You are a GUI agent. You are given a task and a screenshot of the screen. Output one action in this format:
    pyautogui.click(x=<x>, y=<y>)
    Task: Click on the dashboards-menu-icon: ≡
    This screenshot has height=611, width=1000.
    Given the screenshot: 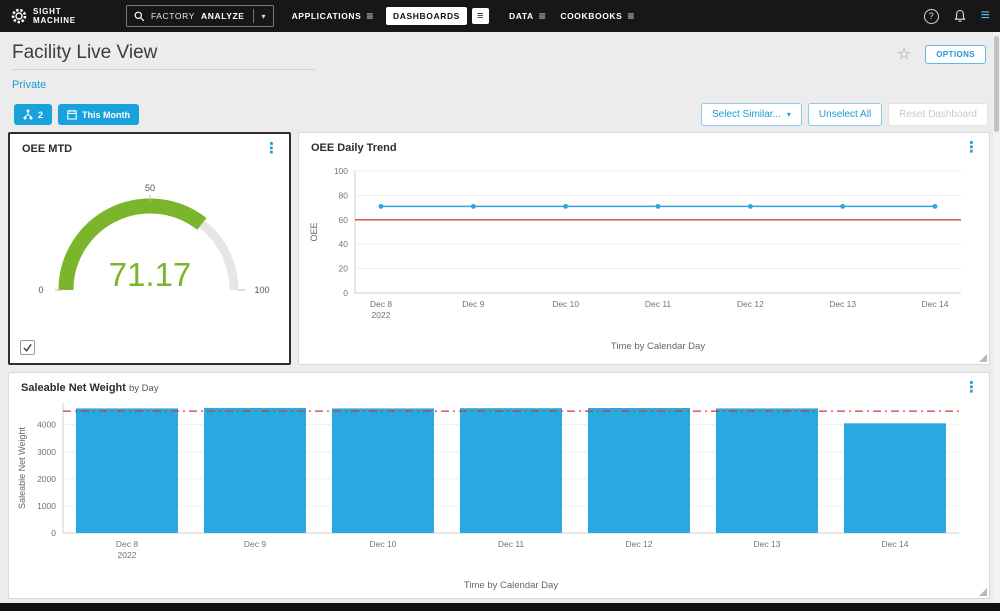 What is the action you would take?
    pyautogui.click(x=480, y=16)
    